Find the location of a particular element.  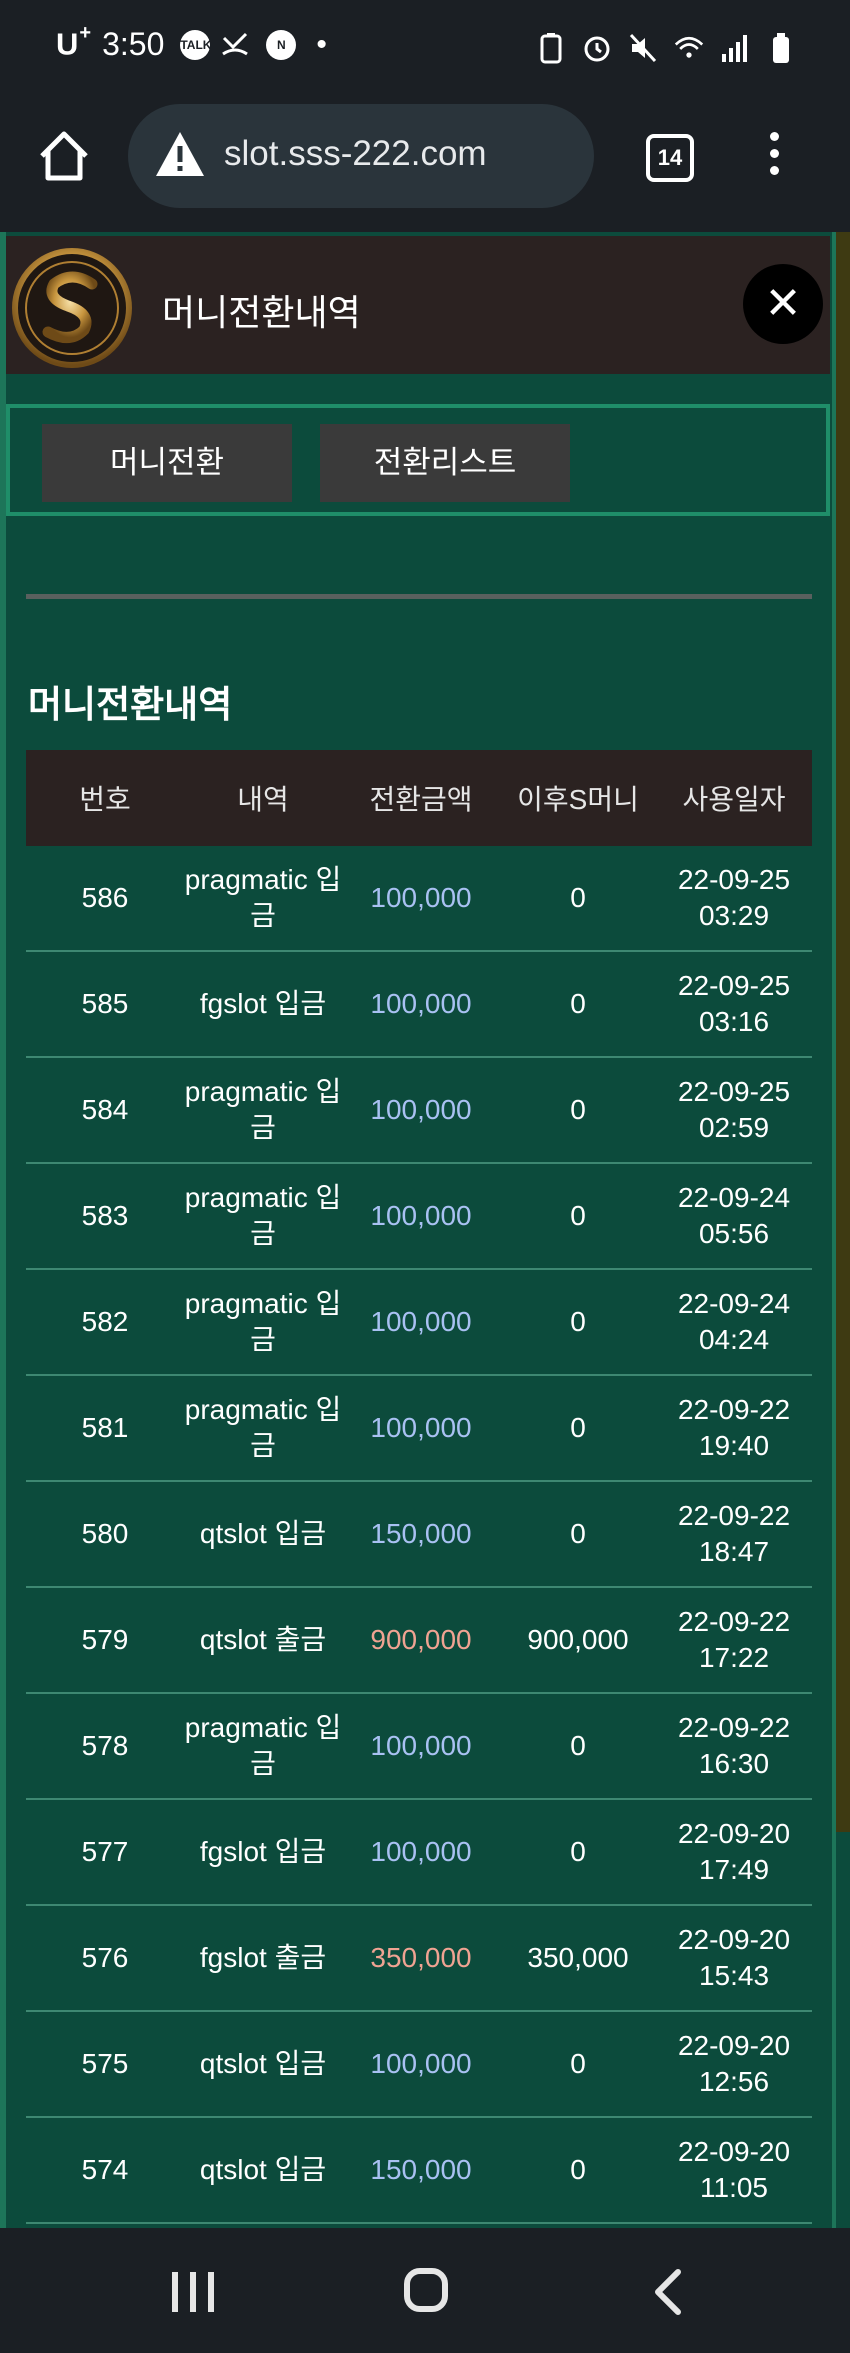

battery-saver-icon is located at coordinates (551, 48).